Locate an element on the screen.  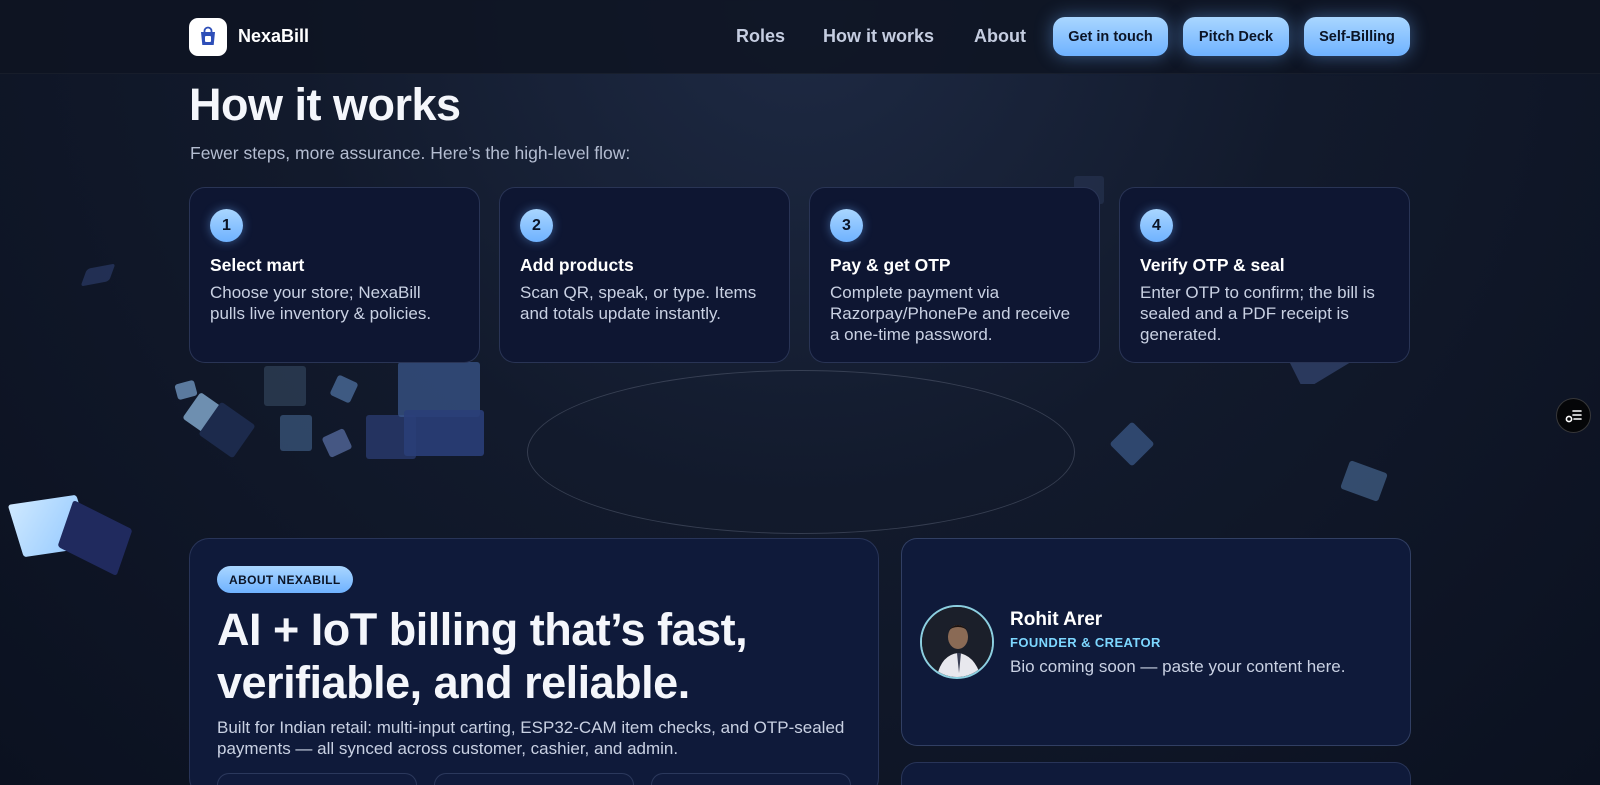
self-billing-button: Self-Billing is located at coordinates (1357, 36).